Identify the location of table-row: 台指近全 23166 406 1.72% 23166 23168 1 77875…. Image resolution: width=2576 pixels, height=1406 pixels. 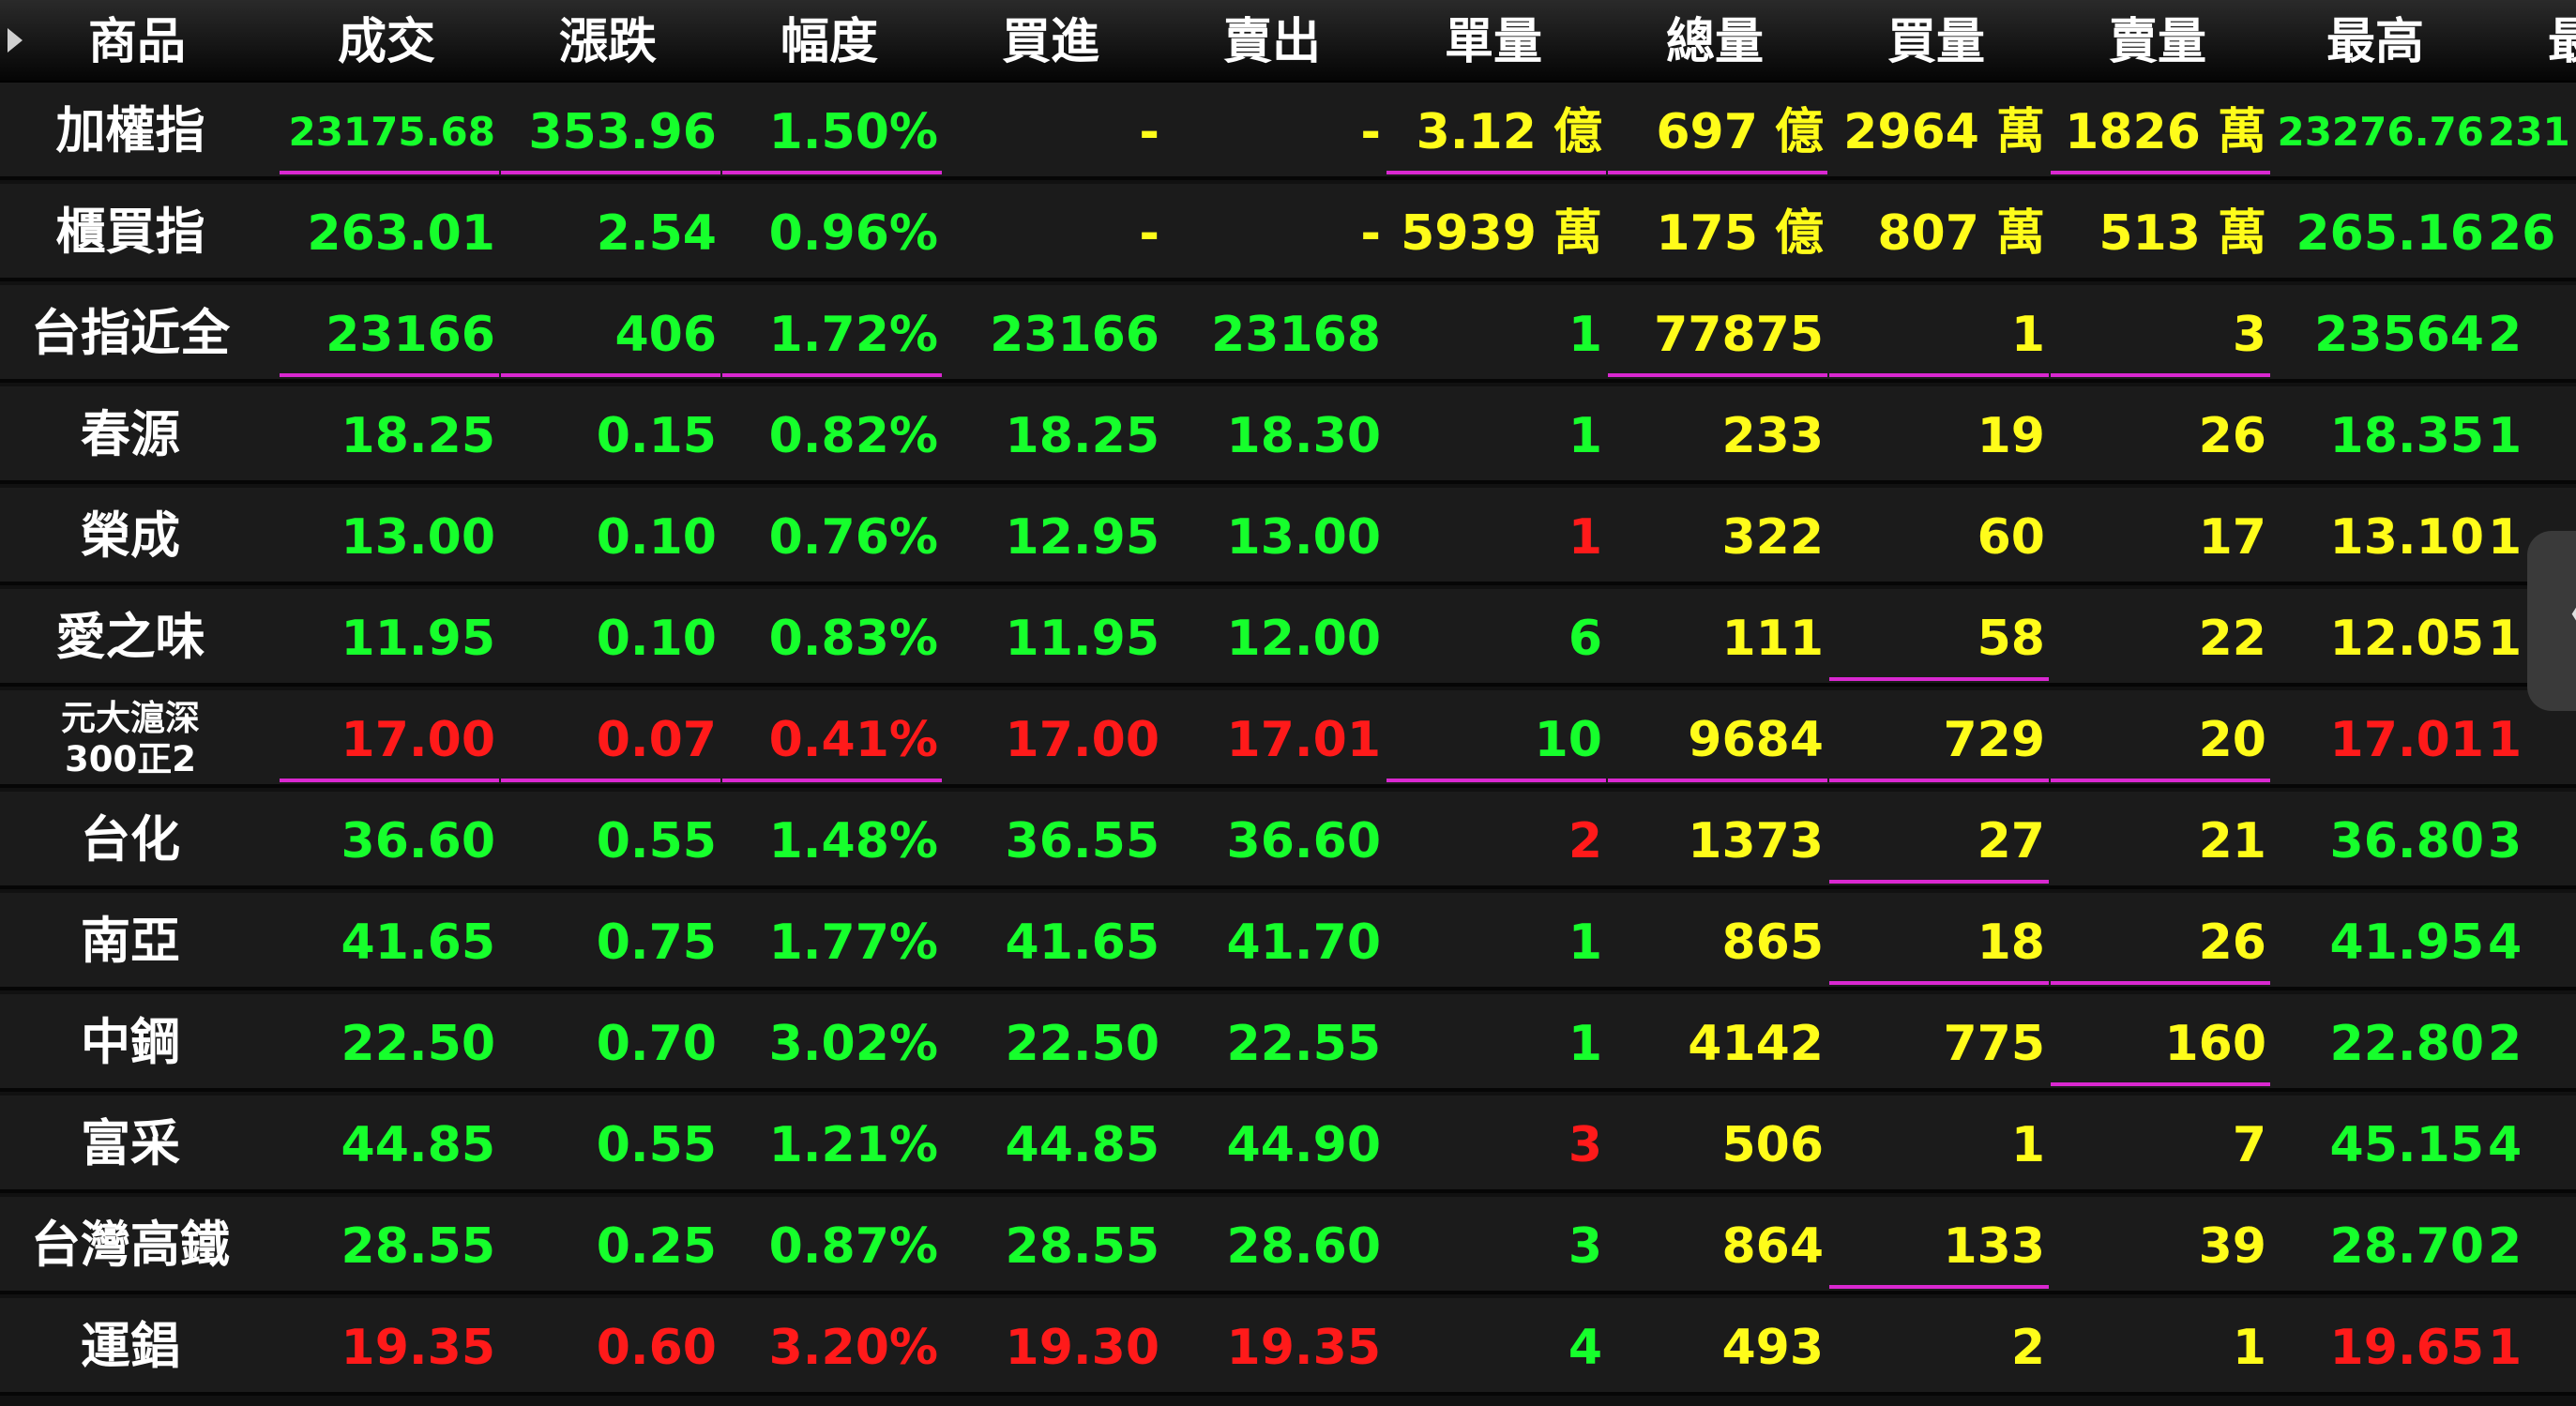
(1288, 334).